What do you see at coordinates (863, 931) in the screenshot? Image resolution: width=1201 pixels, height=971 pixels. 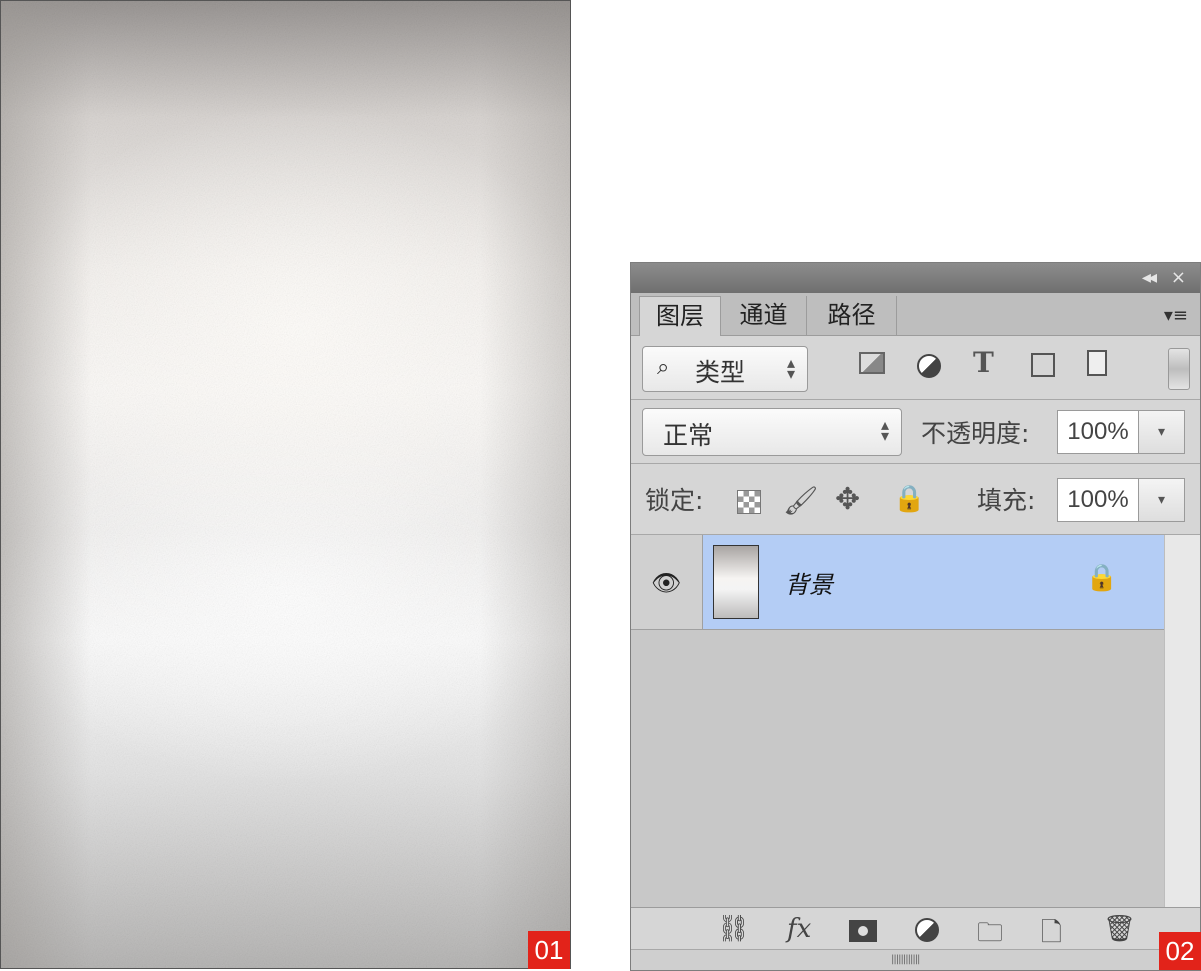 I see `mask-icon` at bounding box center [863, 931].